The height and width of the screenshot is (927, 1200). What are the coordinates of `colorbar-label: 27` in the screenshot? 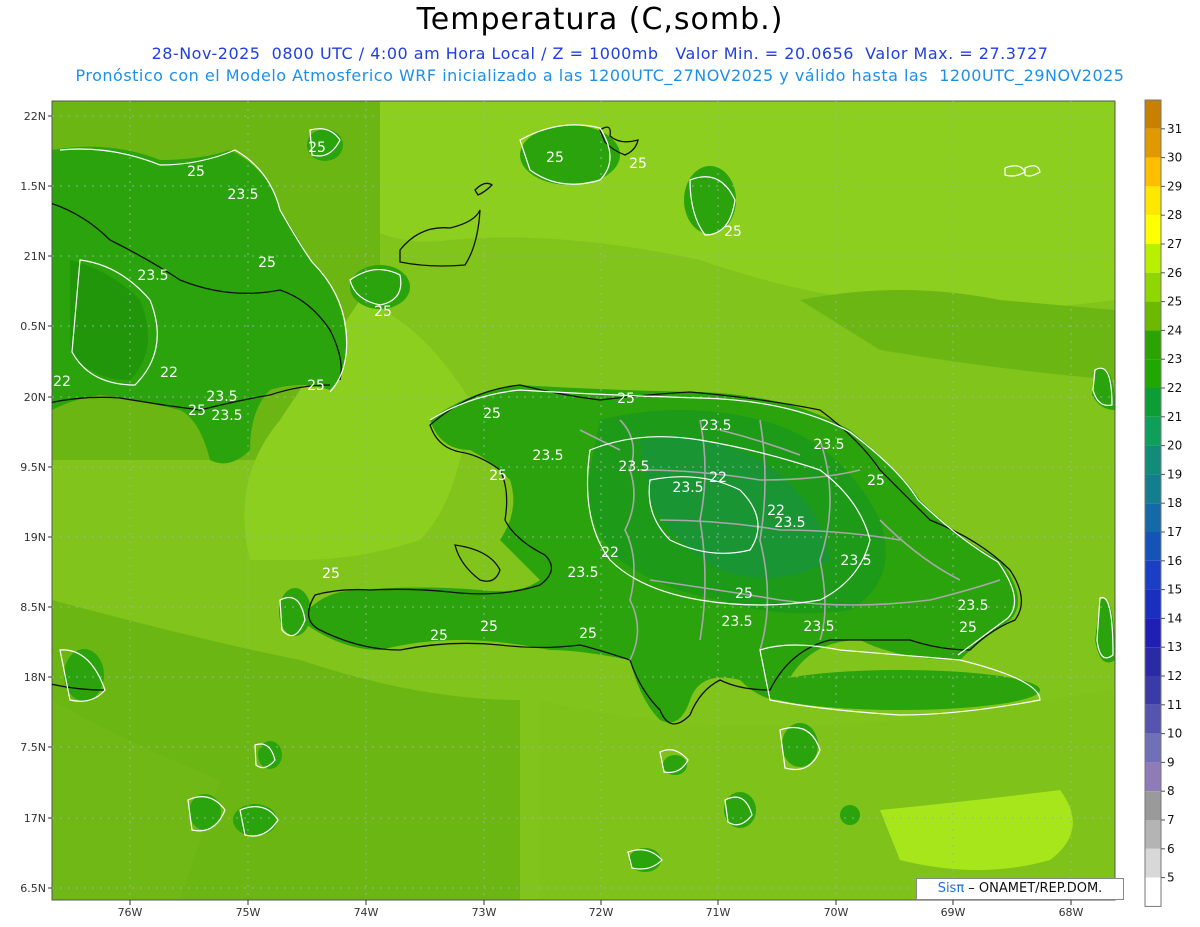 It's located at (1174, 244).